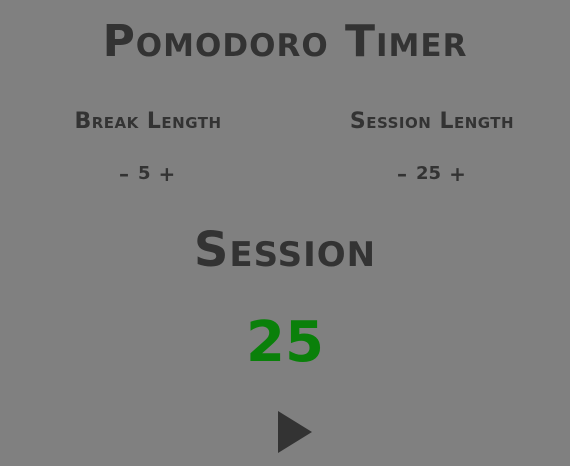 Image resolution: width=570 pixels, height=466 pixels. I want to click on timer-mode-label: Session, so click(285, 250).